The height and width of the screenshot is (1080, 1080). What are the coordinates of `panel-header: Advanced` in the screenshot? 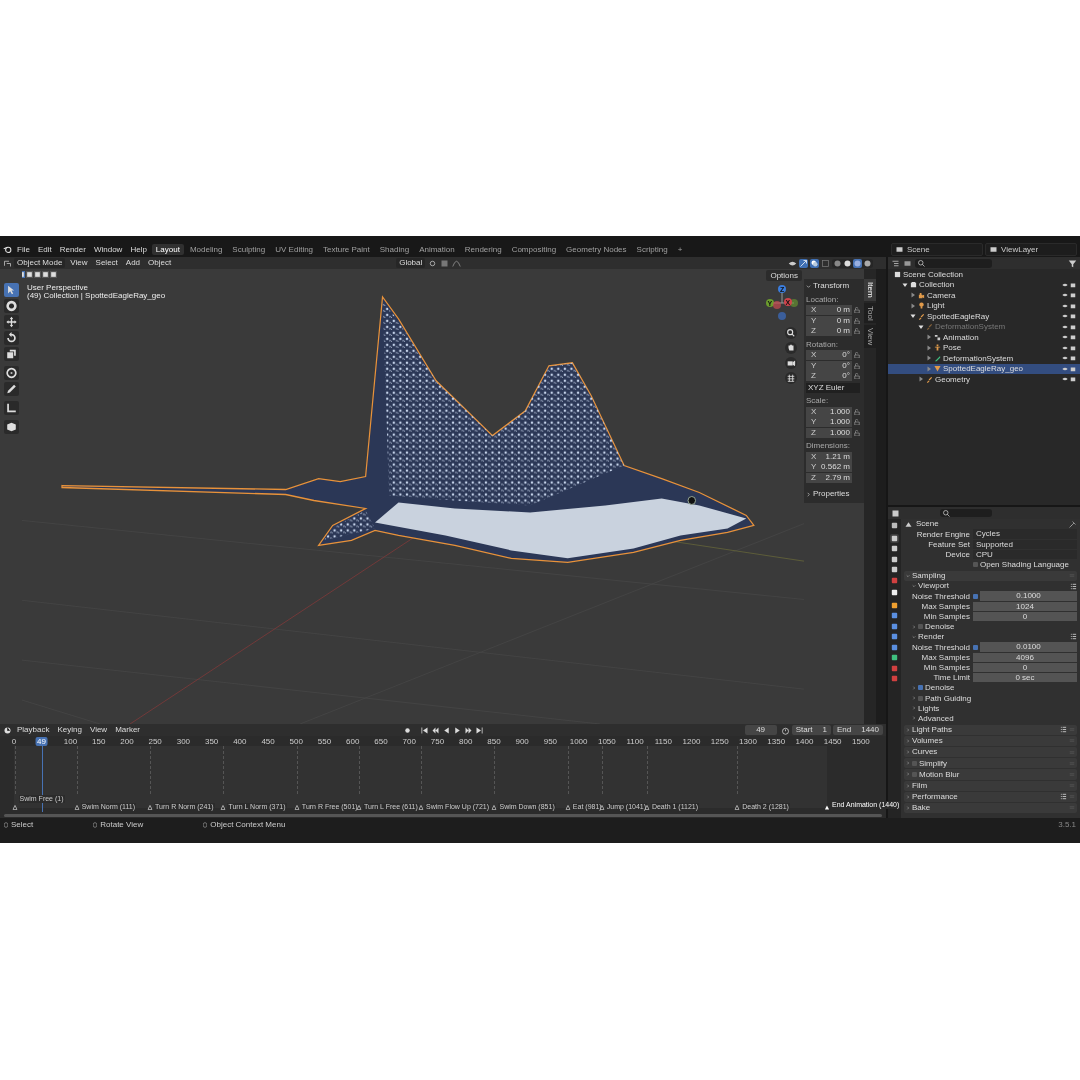 It's located at (990, 718).